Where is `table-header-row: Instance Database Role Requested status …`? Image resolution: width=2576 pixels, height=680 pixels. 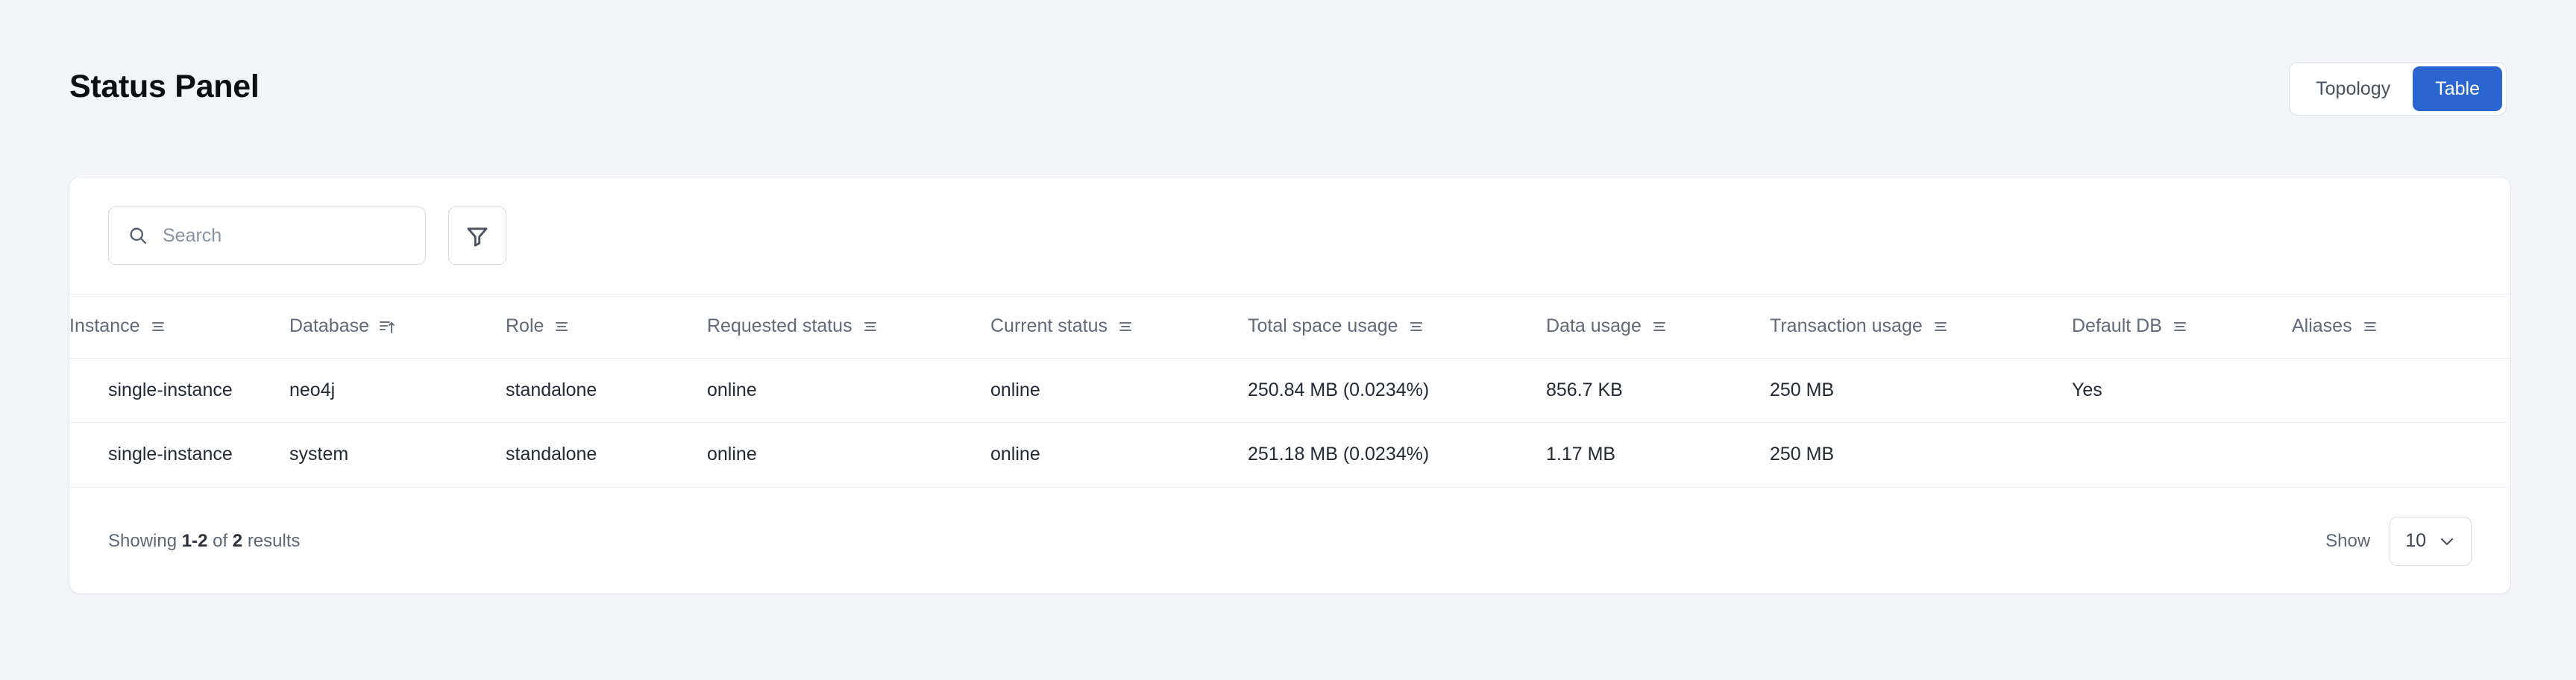
table-header-row: Instance Database Role Requested status … is located at coordinates (1289, 326).